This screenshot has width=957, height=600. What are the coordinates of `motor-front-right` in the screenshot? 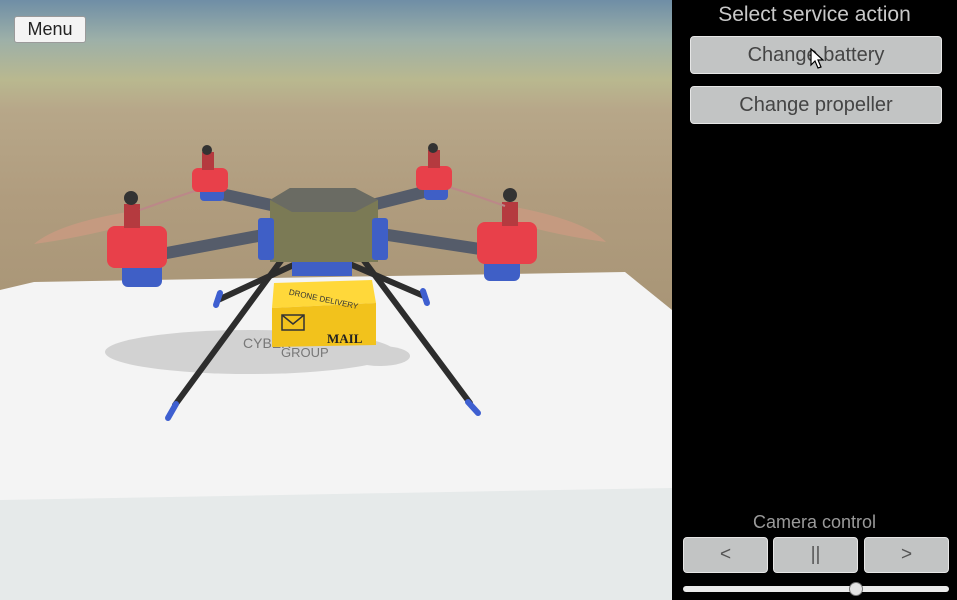 It's located at (525, 233).